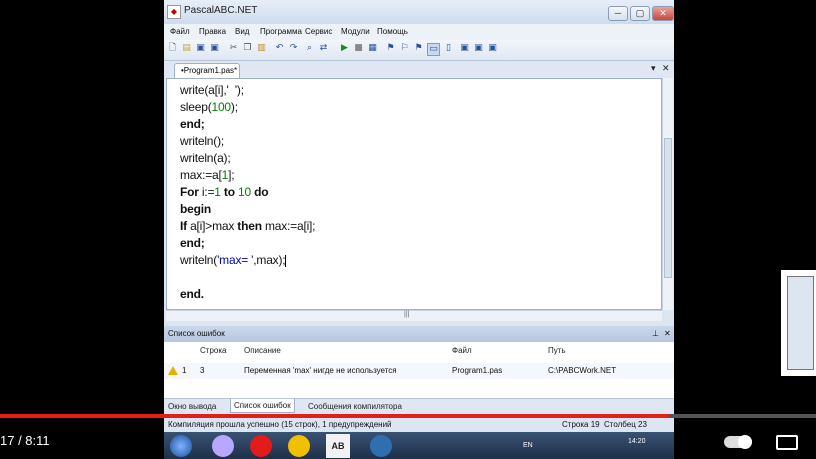 This screenshot has height=459, width=816. Describe the element at coordinates (419, 334) in the screenshot. I see `error-panel-header: Список ошибок ⊥ ✕` at that location.